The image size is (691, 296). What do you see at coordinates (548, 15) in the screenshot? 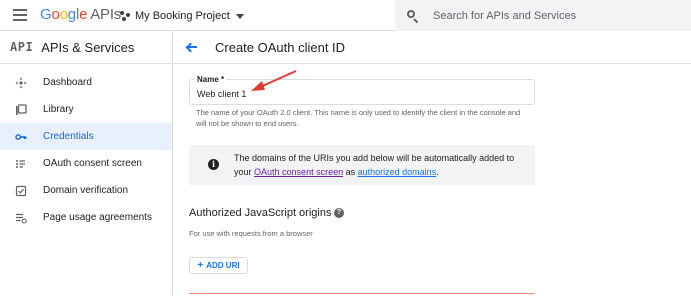
I see `search-input` at bounding box center [548, 15].